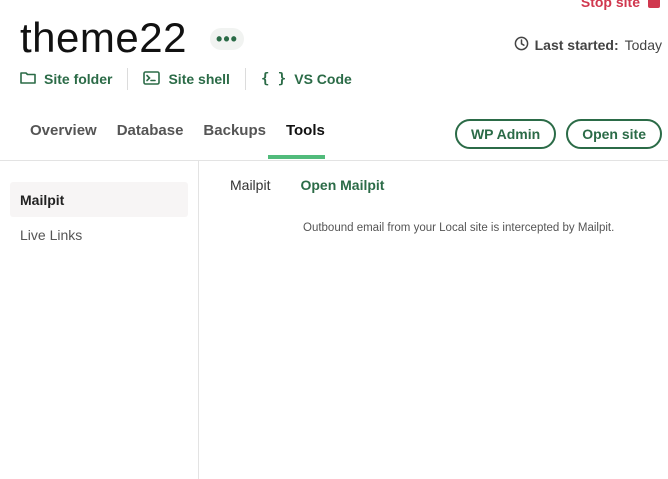 The image size is (668, 479). Describe the element at coordinates (199, 79) in the screenshot. I see `site-shell-label: Site shell` at that location.